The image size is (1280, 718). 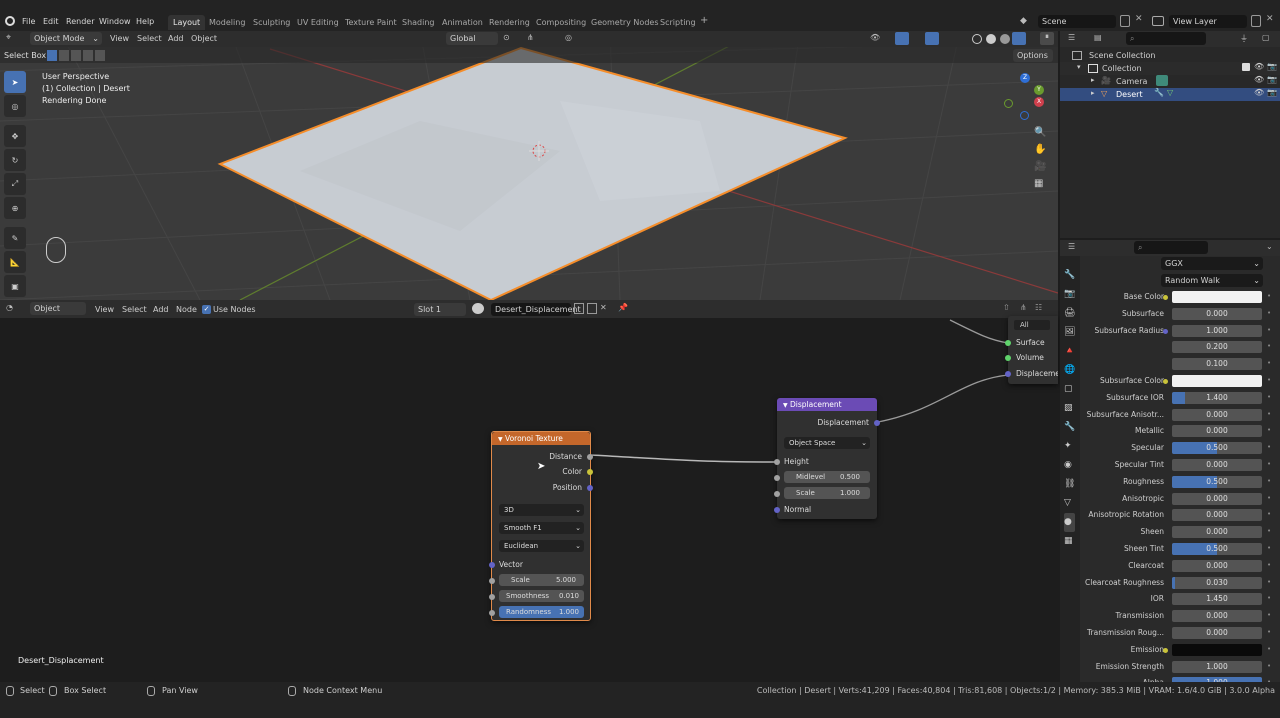 What do you see at coordinates (1272, 92) in the screenshot?
I see `camera-render-icon: 📷` at bounding box center [1272, 92].